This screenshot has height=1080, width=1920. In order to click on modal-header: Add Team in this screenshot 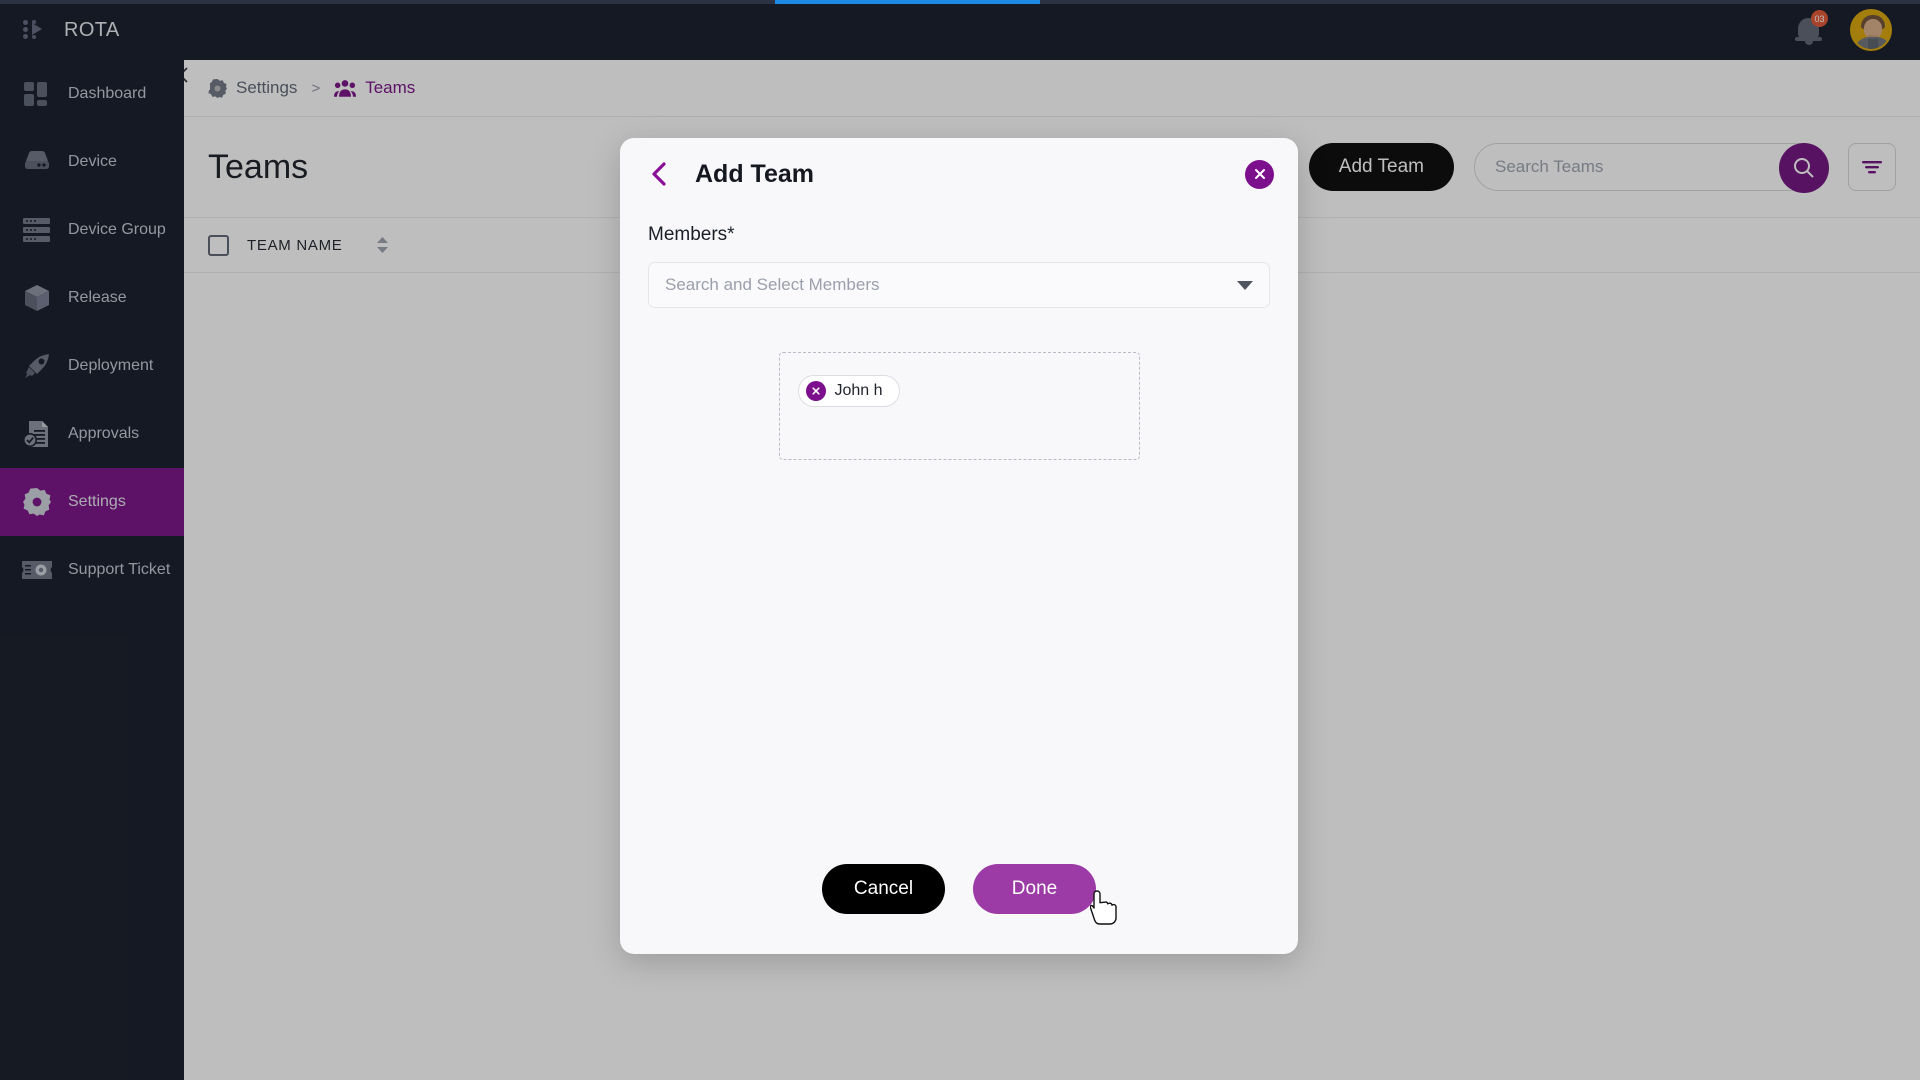, I will do `click(959, 174)`.